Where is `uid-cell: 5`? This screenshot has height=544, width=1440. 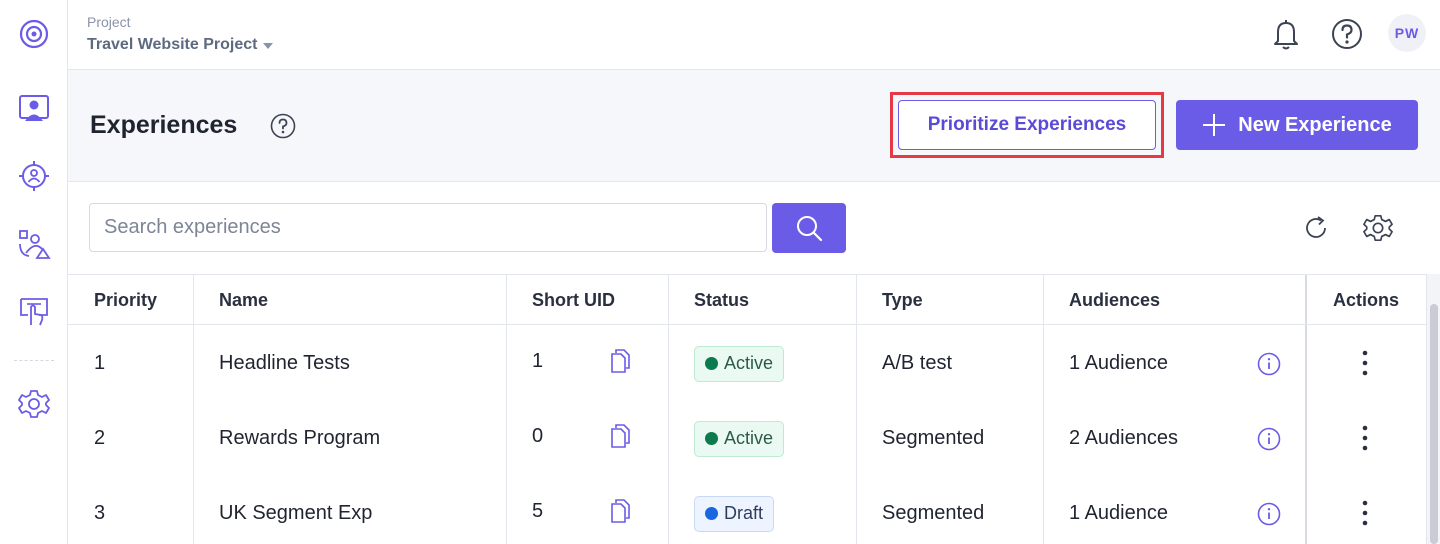
uid-cell: 5 is located at coordinates (538, 511).